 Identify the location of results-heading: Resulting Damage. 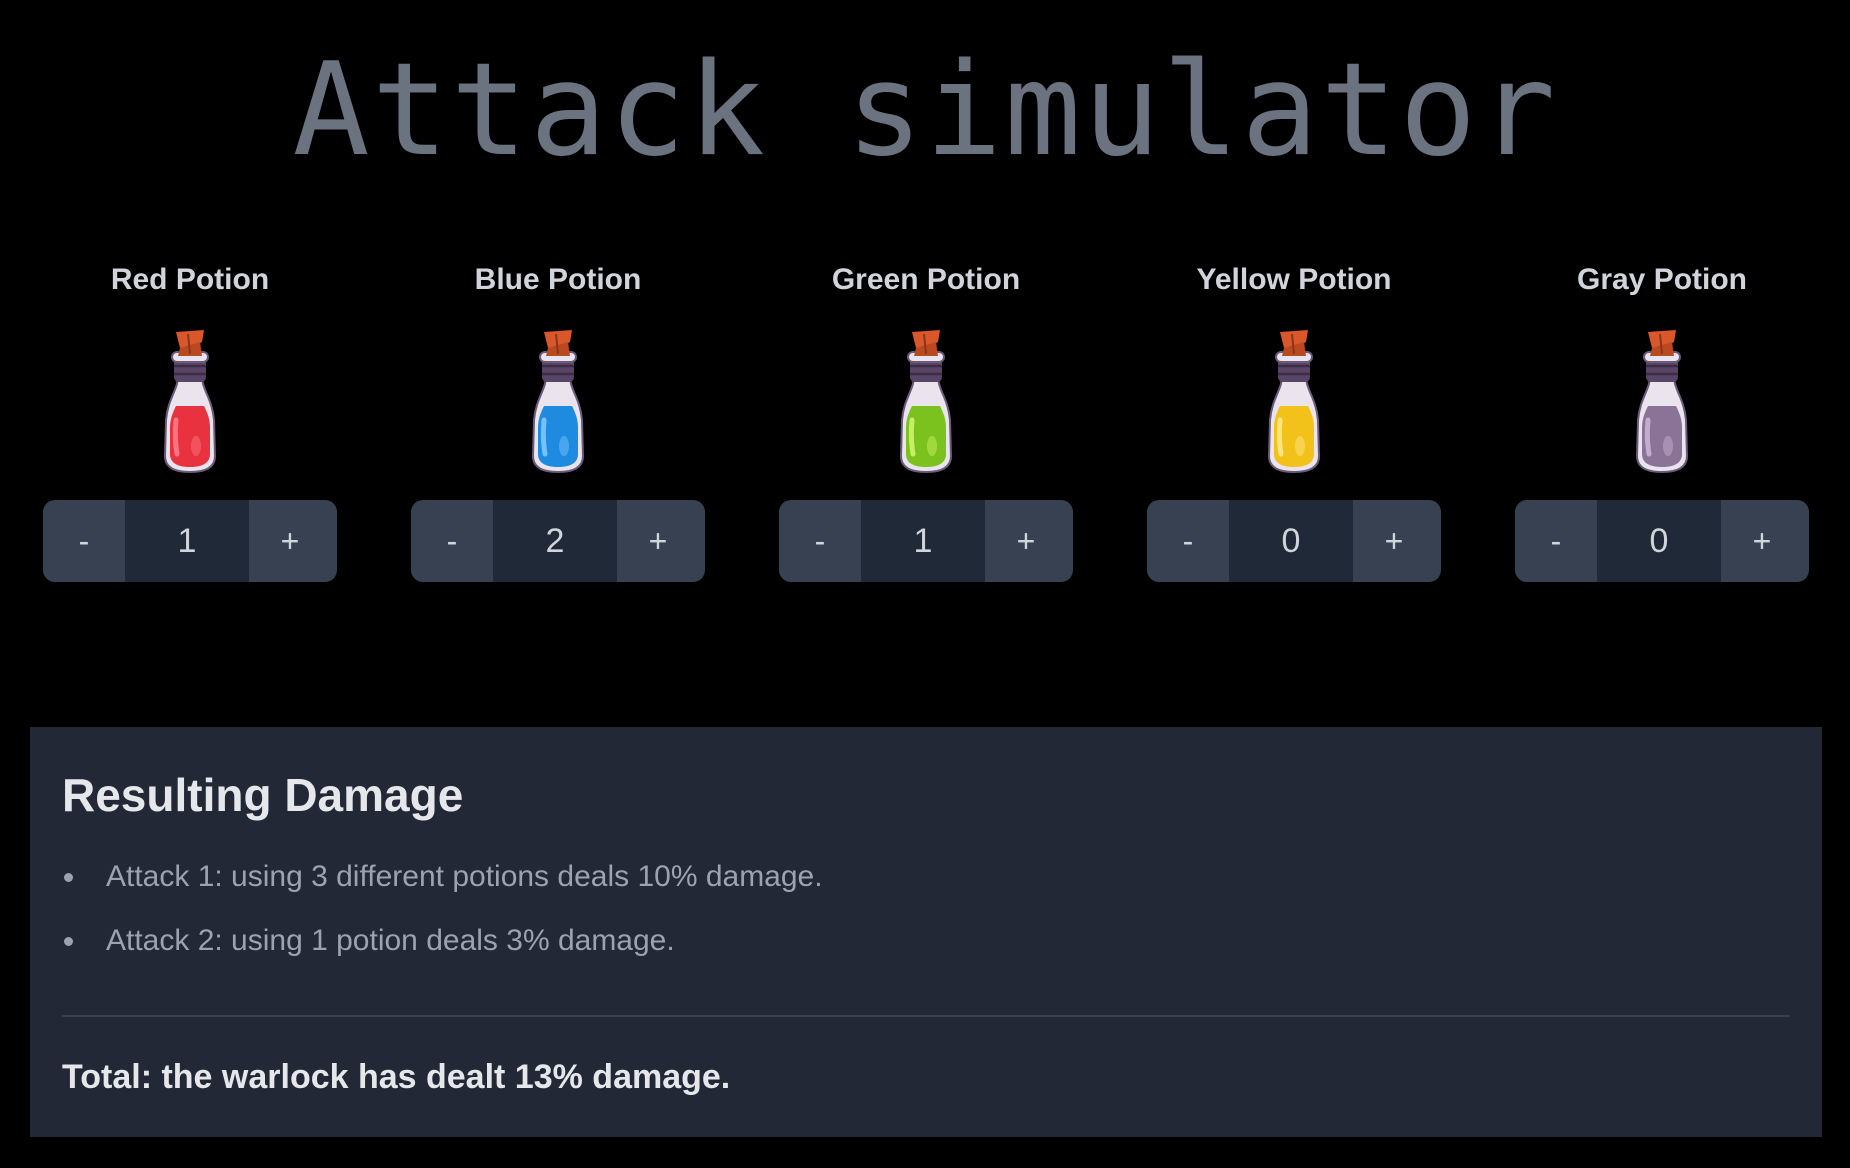
(263, 795).